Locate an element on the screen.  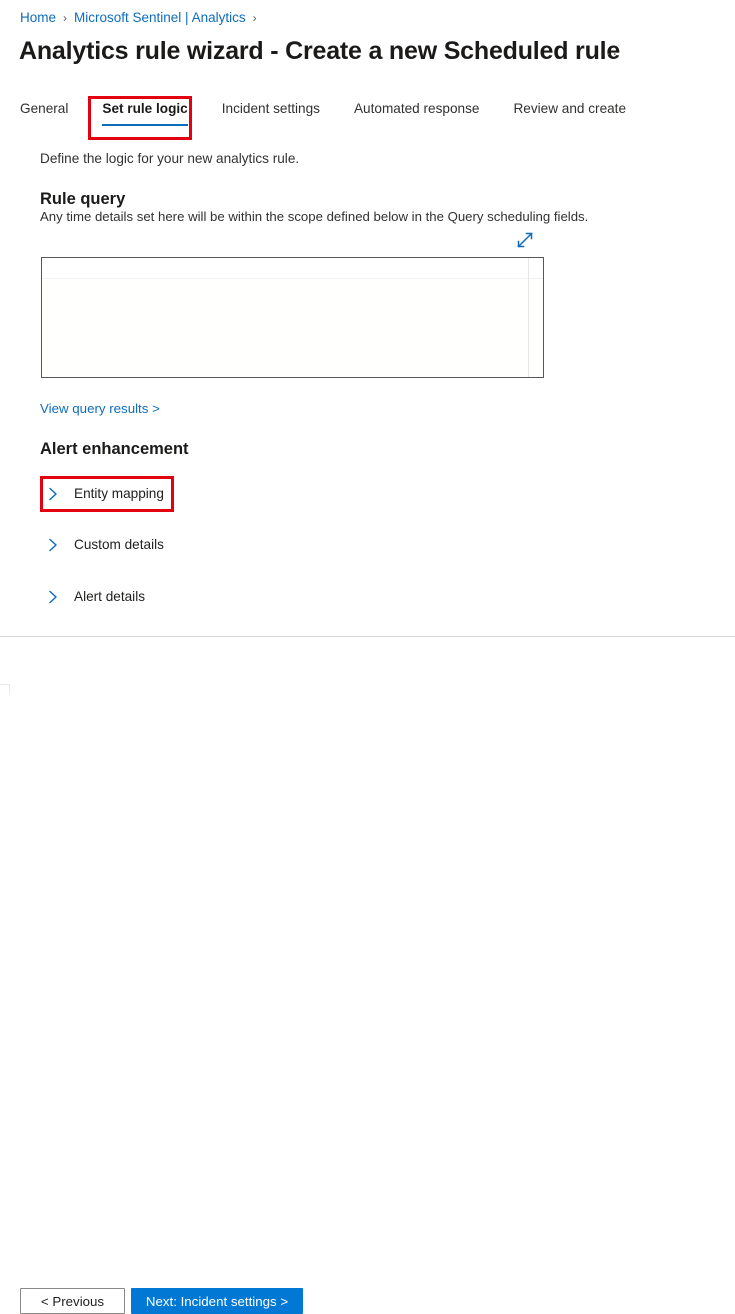
breadcrumb-item-microsoft-sentinel-analytics: Microsoft Sentinel | Analytics is located at coordinates (160, 18).